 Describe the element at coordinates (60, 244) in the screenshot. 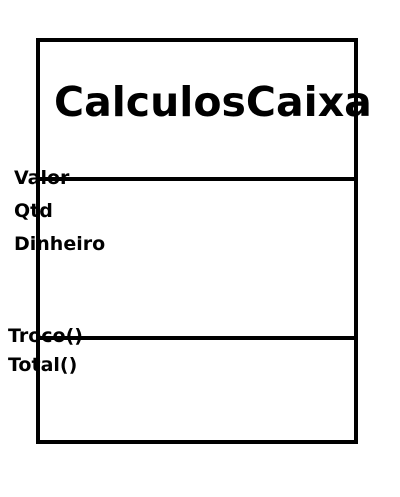

I see `attribute-dinheiro: Dinheiro` at that location.